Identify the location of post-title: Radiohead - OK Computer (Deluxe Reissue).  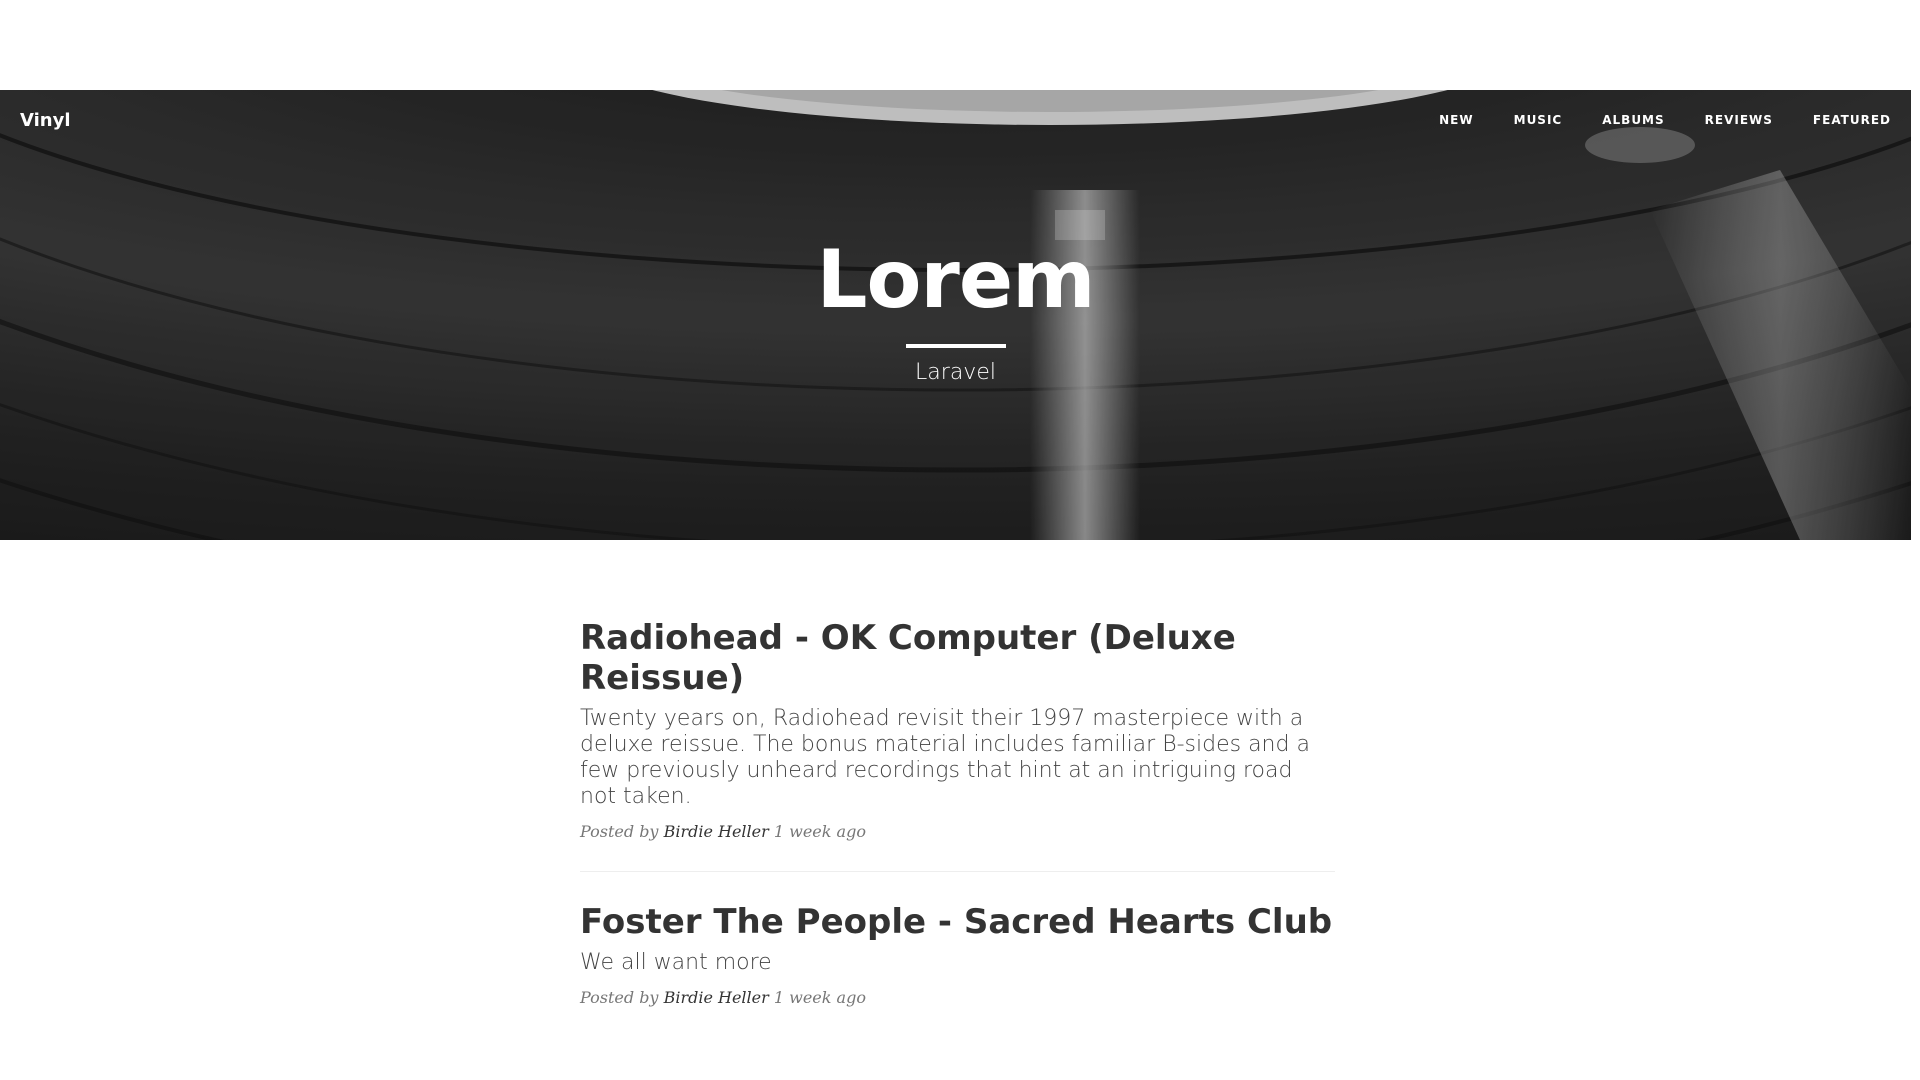
(957, 658).